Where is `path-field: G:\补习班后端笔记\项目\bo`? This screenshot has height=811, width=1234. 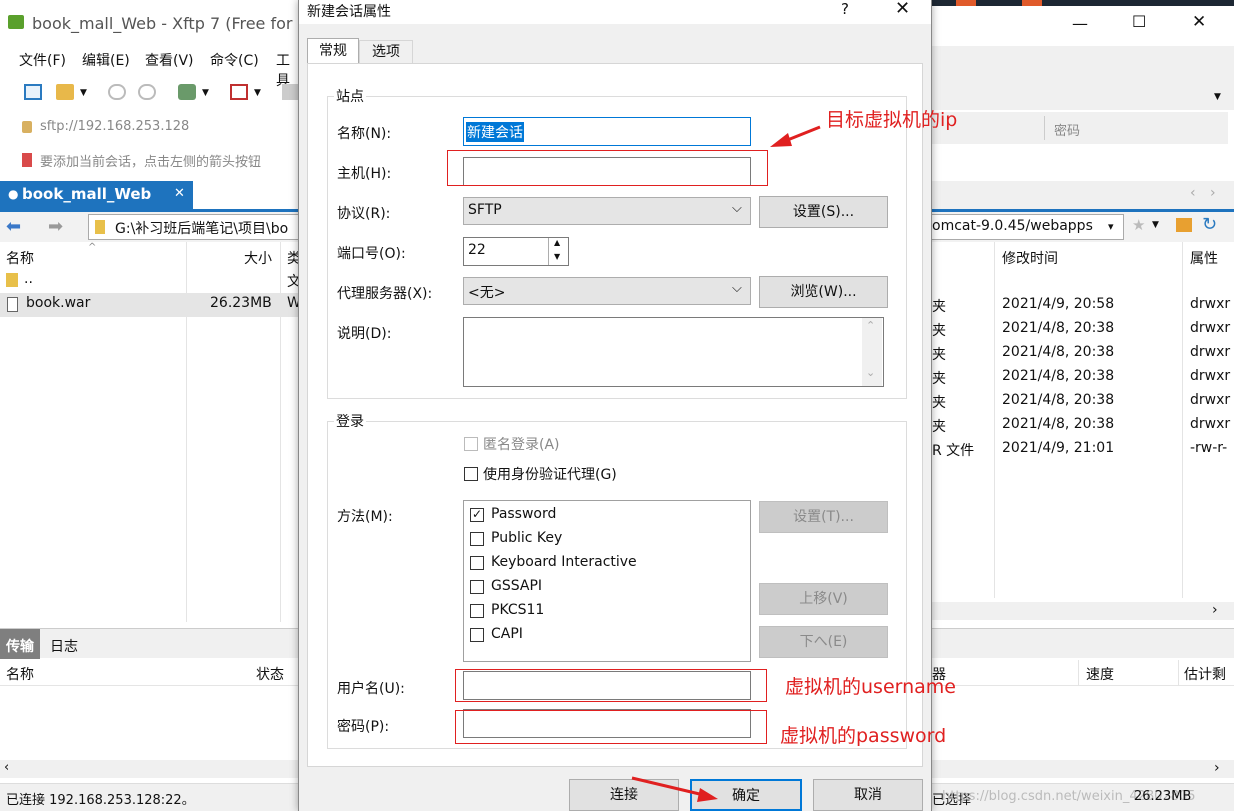
path-field: G:\补习班后端笔记\项目\bo is located at coordinates (194, 227).